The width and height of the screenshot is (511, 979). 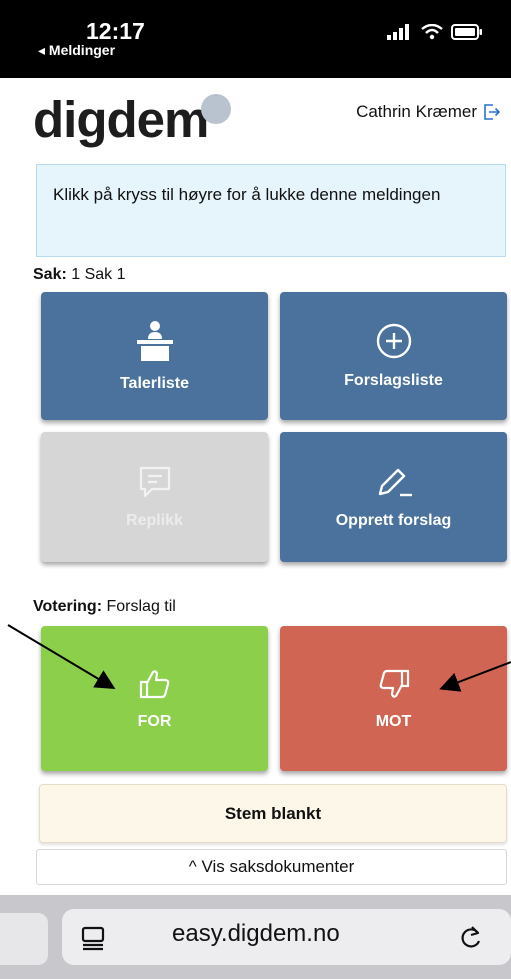 I want to click on proposals-list-label: Forslagsliste, so click(x=393, y=380).